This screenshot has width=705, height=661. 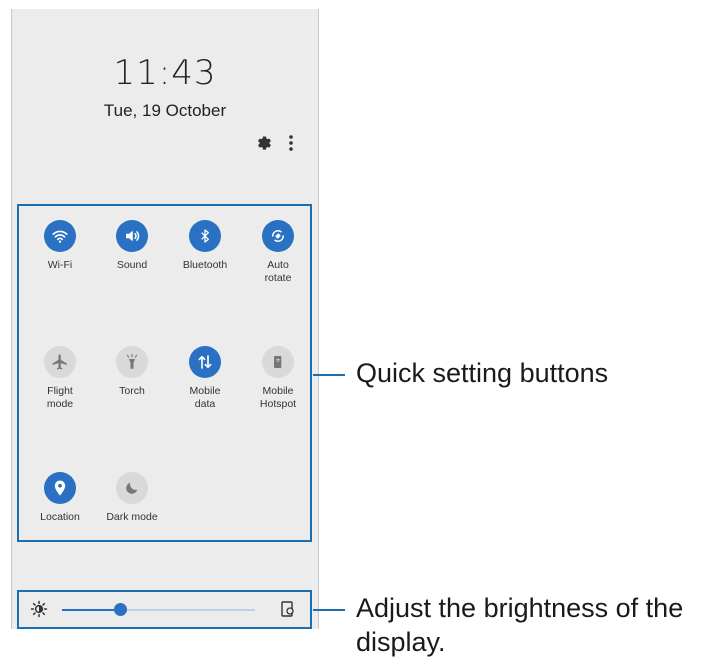 I want to click on tile-label: Wi-Fi, so click(x=60, y=265).